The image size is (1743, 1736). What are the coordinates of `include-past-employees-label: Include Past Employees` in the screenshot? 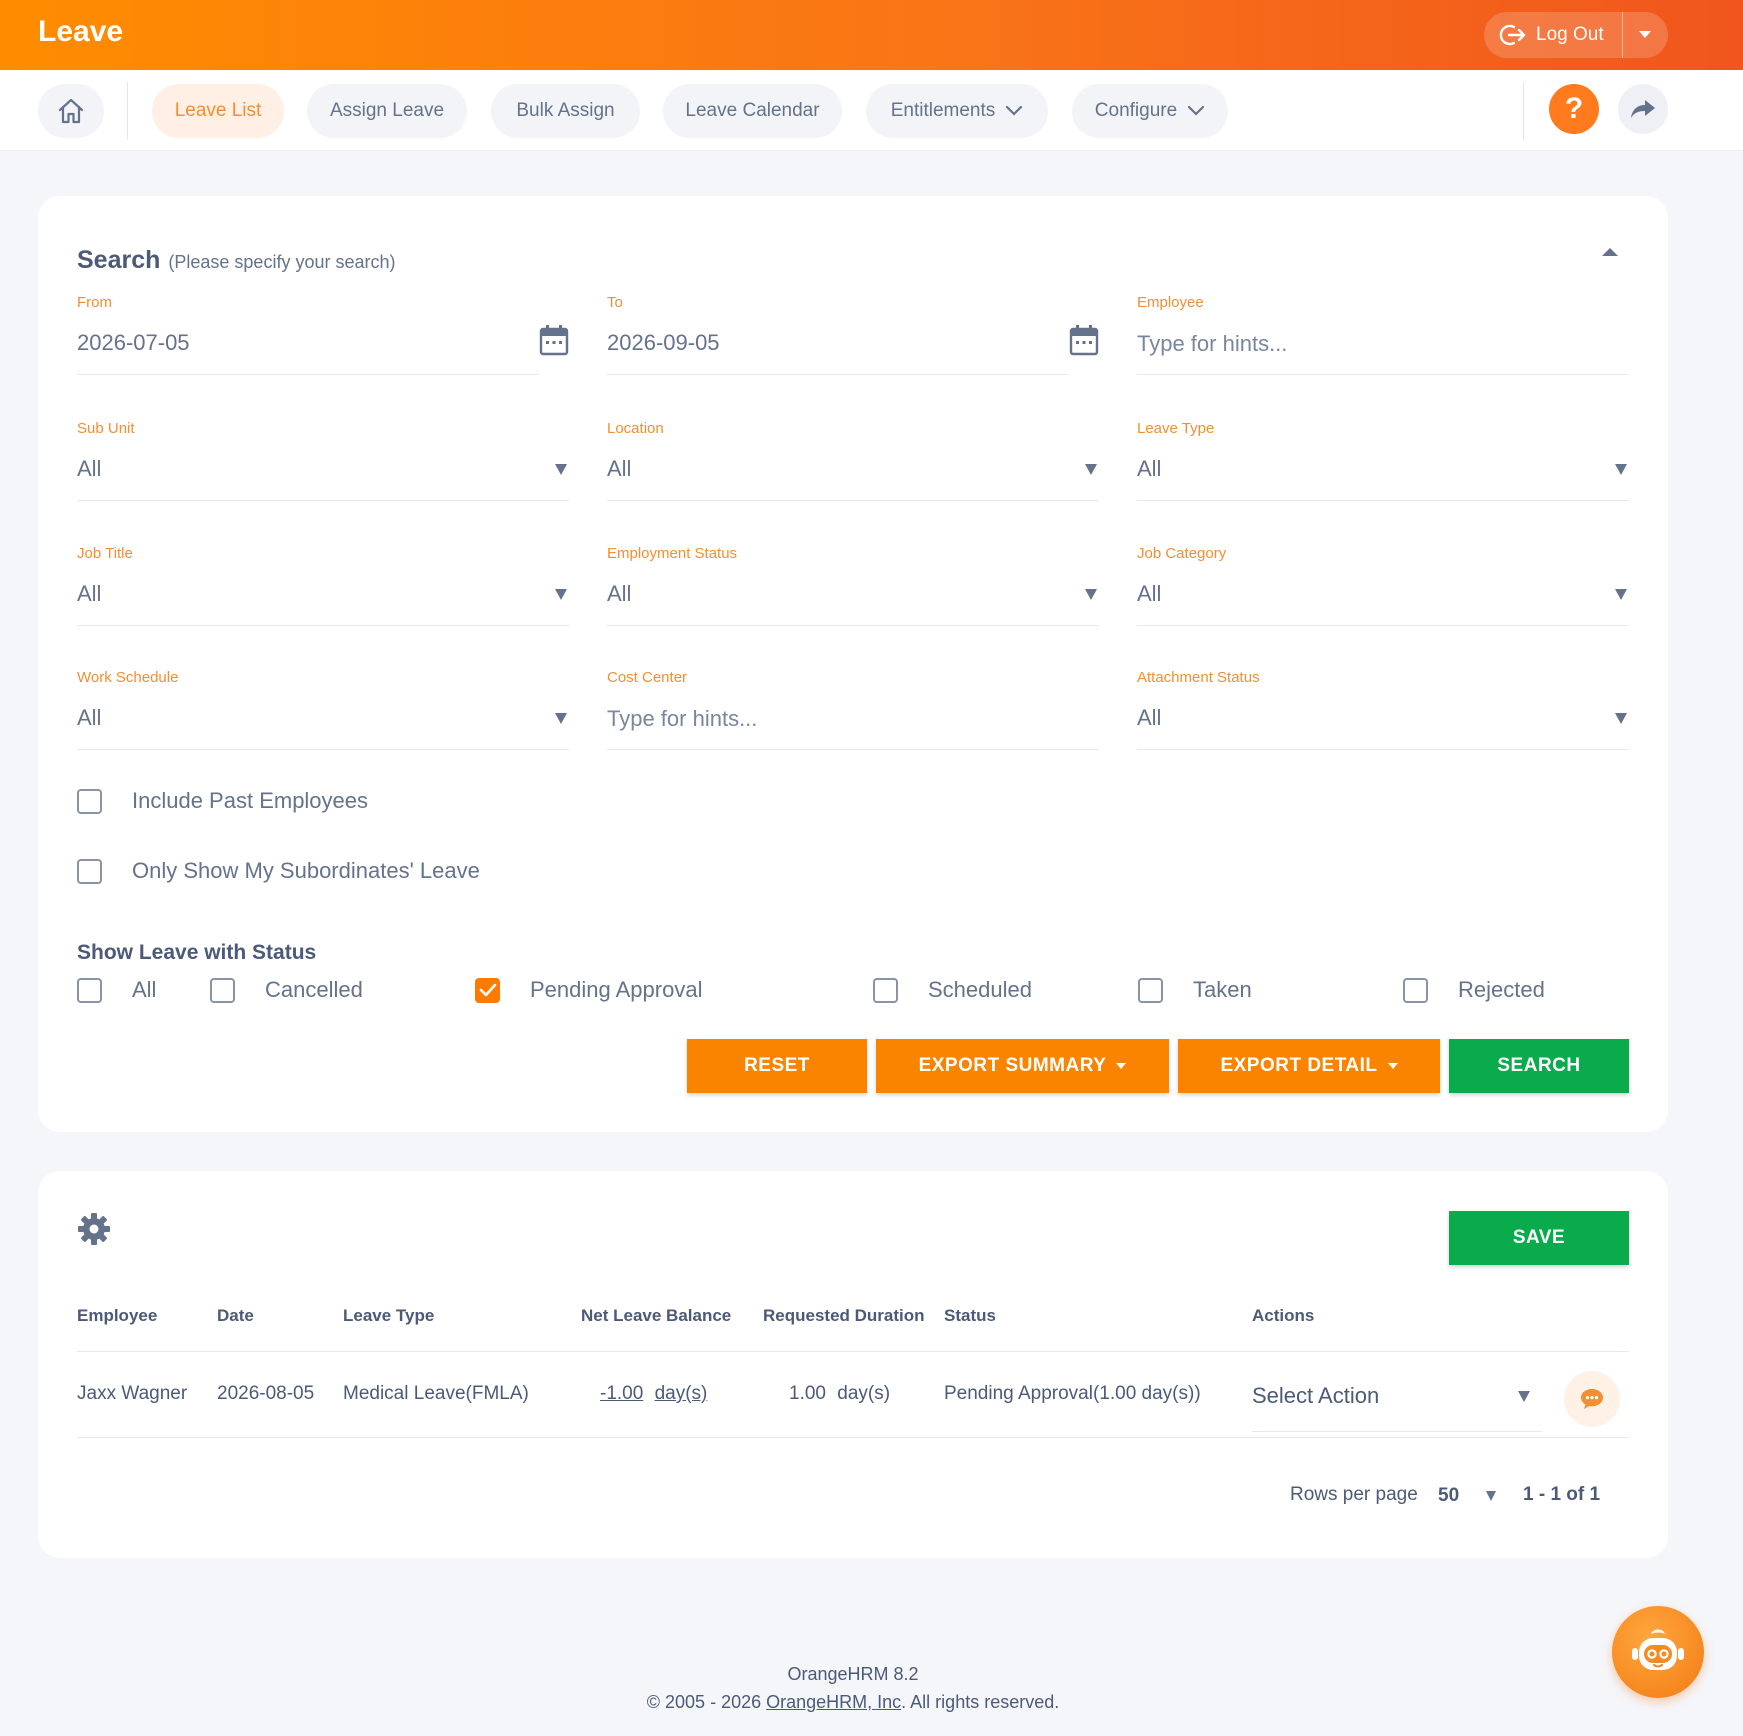 It's located at (250, 800).